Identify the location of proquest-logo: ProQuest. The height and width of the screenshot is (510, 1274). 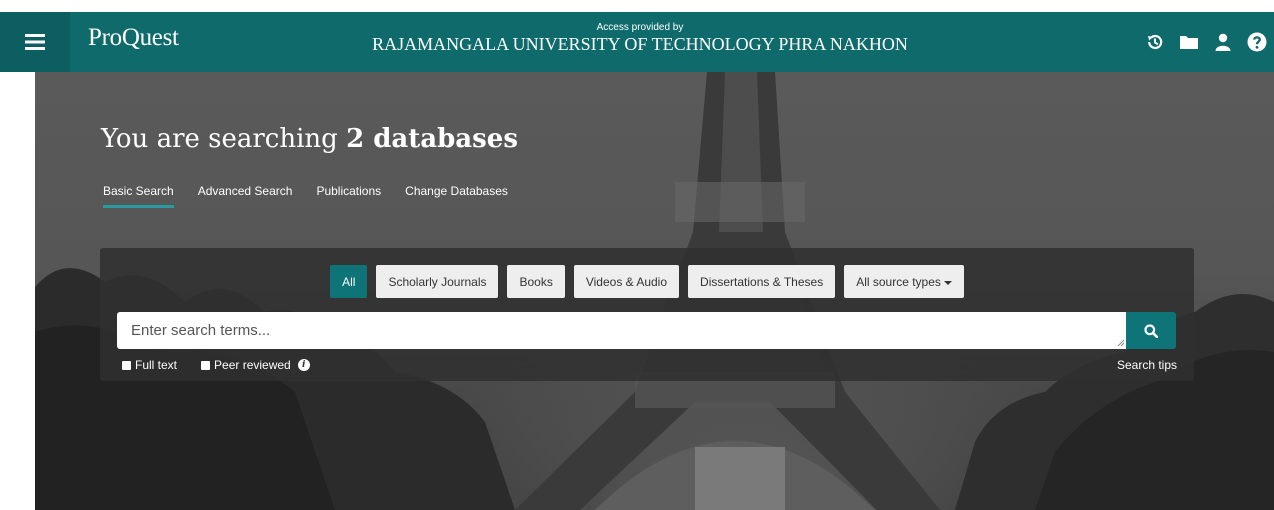
(133, 38).